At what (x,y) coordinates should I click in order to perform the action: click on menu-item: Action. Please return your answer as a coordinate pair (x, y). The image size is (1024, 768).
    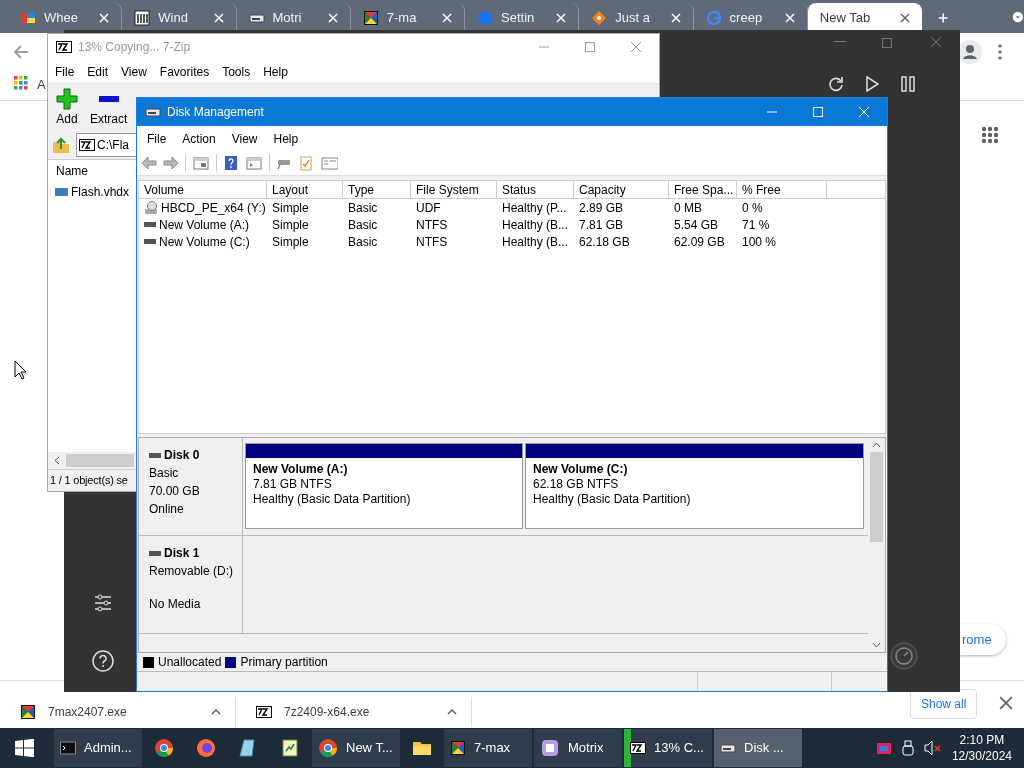
    Looking at the image, I should click on (199, 138).